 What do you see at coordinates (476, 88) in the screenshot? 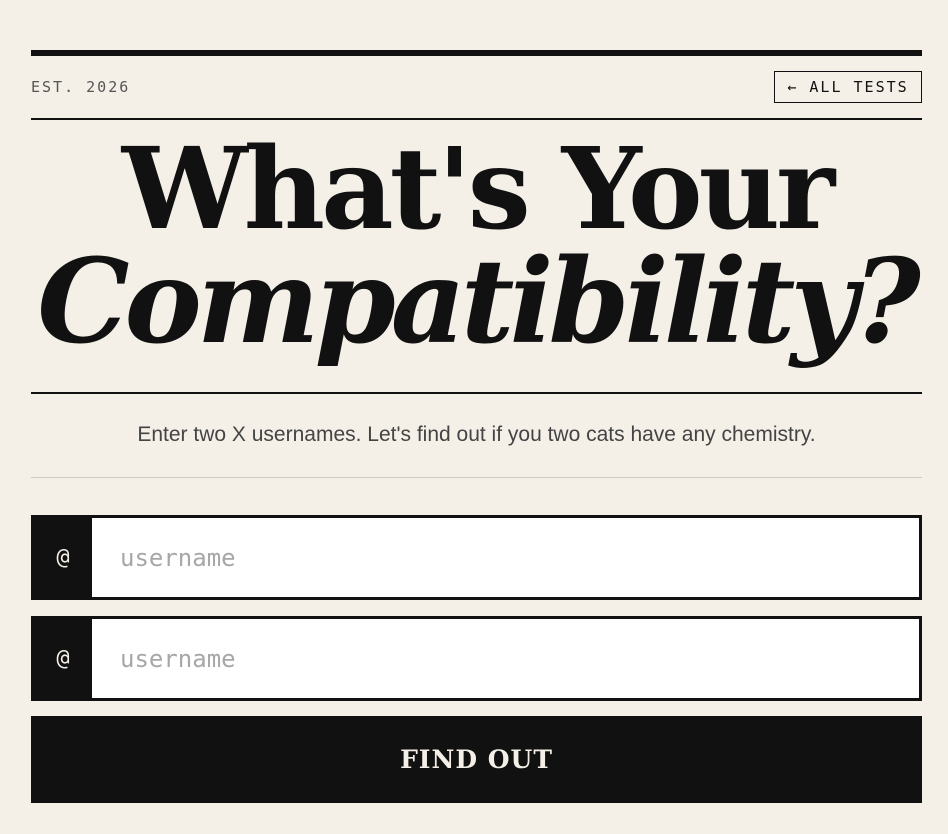
I see `header-bar: EST. 2026 ← ALL TESTS` at bounding box center [476, 88].